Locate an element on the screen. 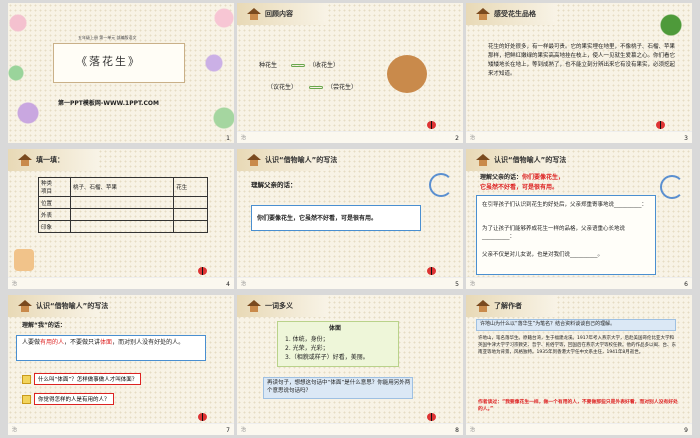 This screenshot has height=438, width=700. flow-item-2: （收花生） is located at coordinates (324, 65).